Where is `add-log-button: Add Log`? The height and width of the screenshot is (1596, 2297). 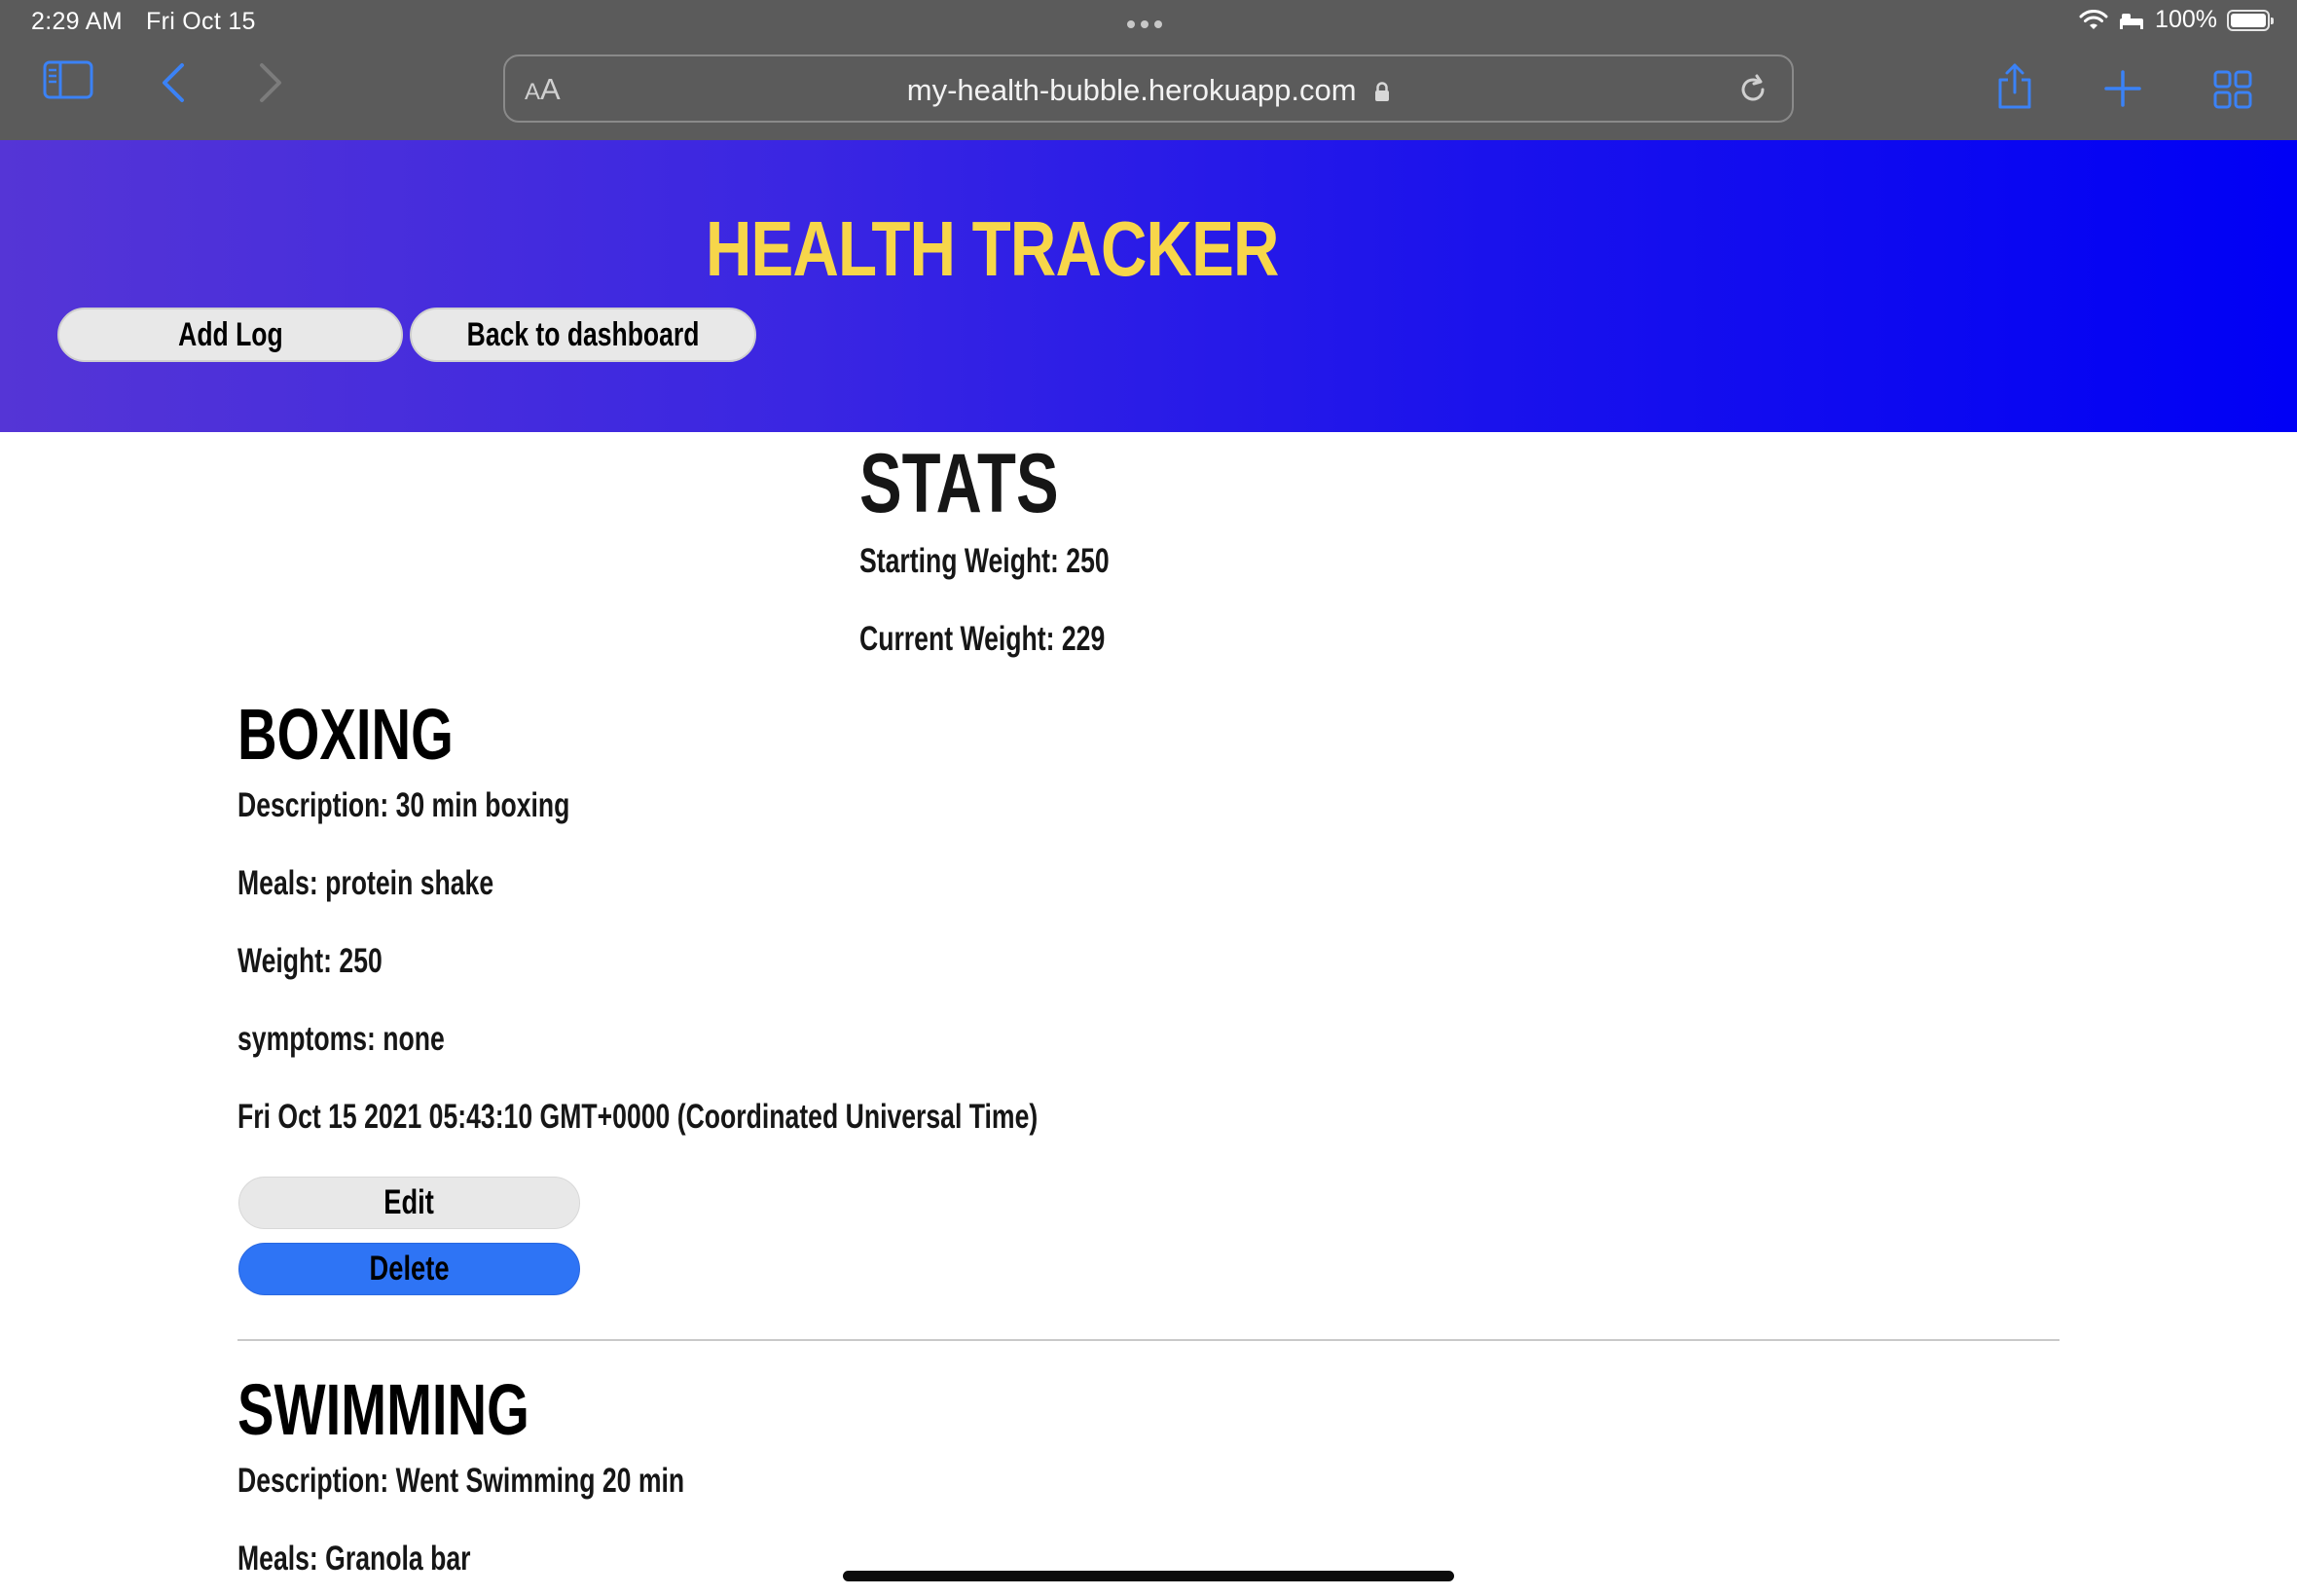 add-log-button: Add Log is located at coordinates (230, 335).